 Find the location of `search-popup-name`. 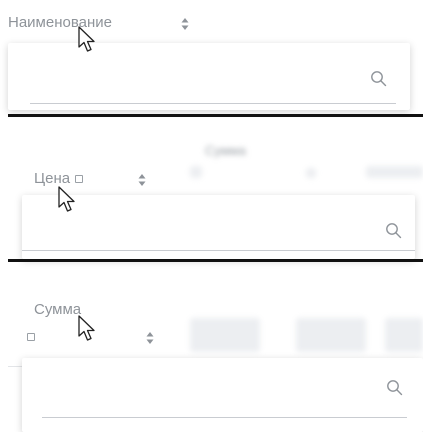

search-popup-name is located at coordinates (209, 76).